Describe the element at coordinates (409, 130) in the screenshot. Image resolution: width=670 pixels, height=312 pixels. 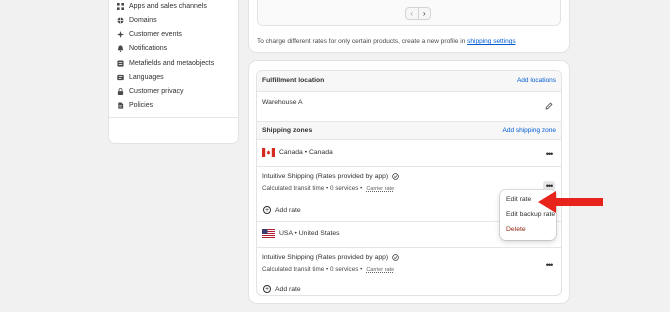
I see `shipping-zones-header: Shipping zones Add shipping zone` at that location.